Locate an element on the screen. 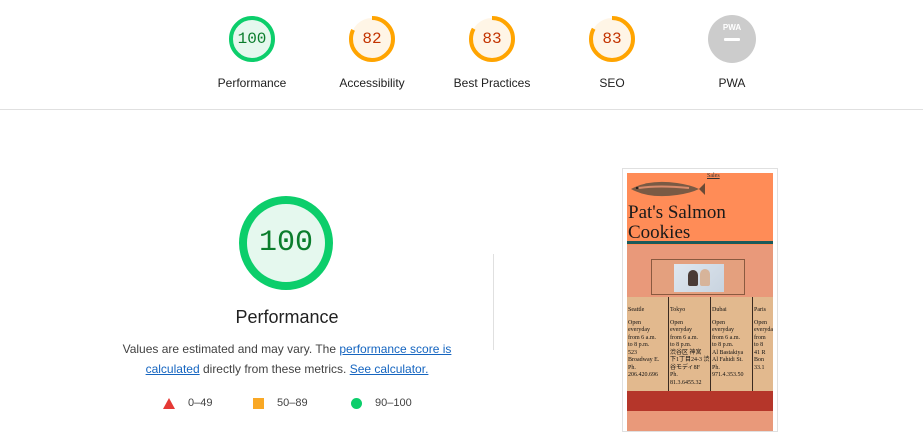 This screenshot has width=923, height=432. store-line: Ph. is located at coordinates (632, 367).